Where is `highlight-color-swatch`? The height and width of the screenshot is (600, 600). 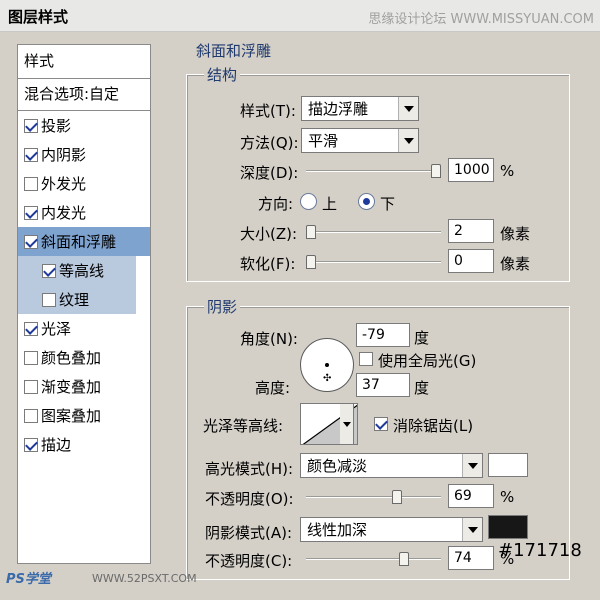 highlight-color-swatch is located at coordinates (508, 465).